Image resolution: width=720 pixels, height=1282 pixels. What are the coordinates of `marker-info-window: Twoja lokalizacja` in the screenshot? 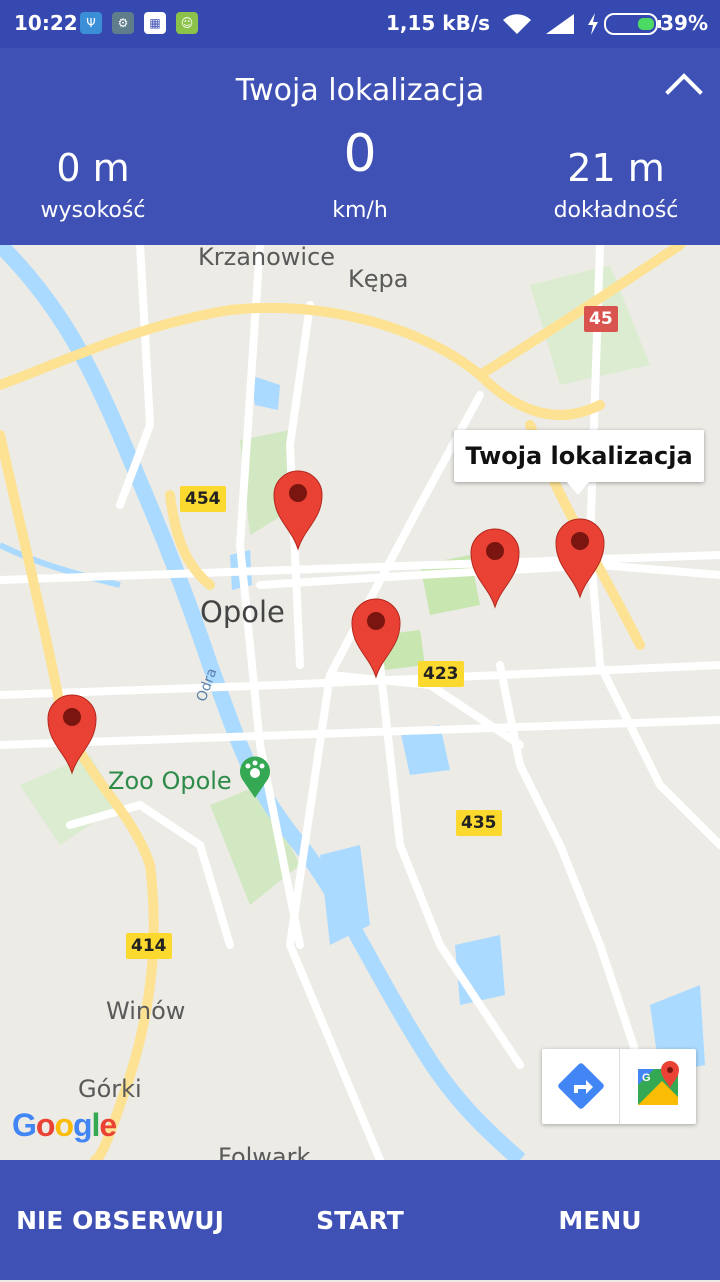 It's located at (579, 456).